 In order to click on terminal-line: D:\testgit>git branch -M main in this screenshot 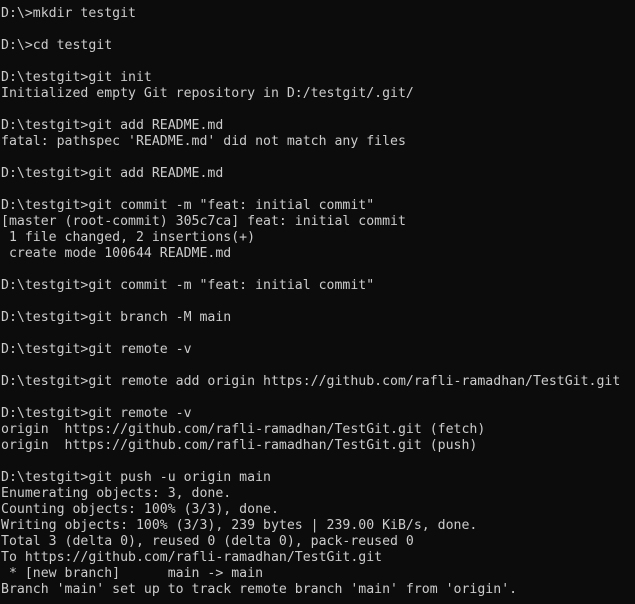, I will do `click(116, 317)`.